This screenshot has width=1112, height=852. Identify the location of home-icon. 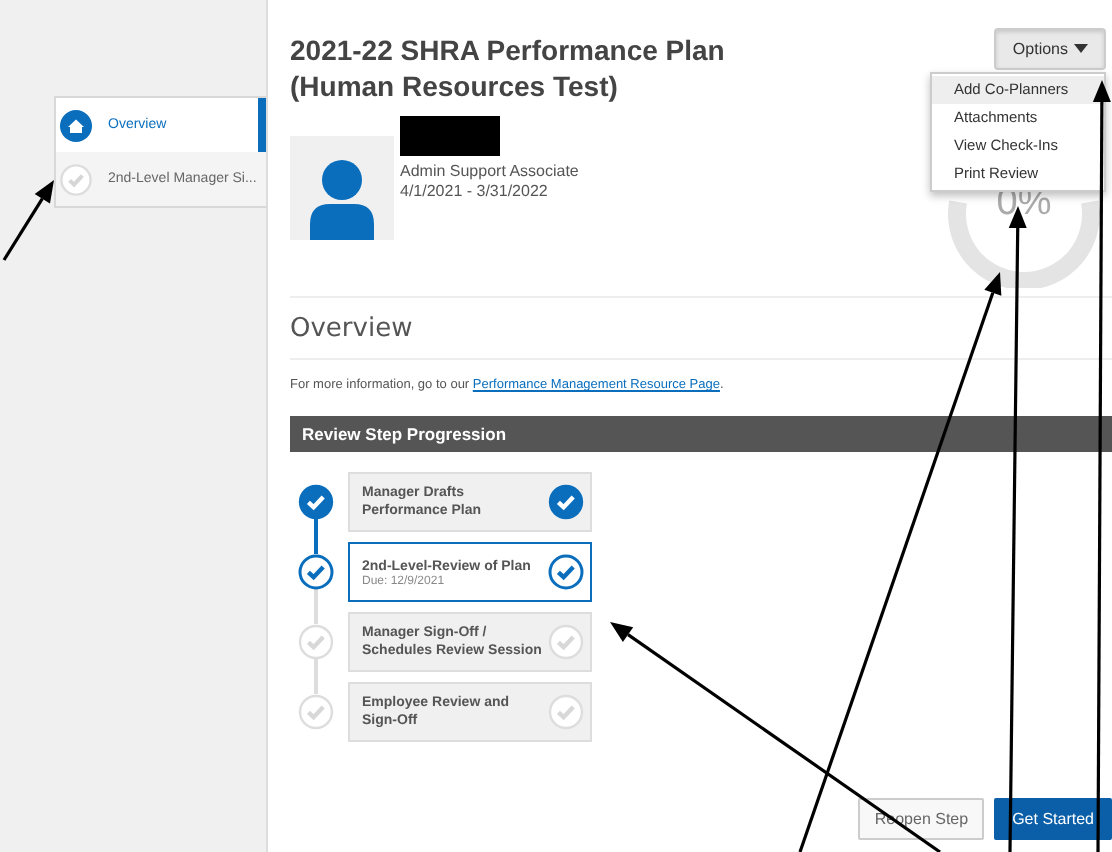
(76, 125).